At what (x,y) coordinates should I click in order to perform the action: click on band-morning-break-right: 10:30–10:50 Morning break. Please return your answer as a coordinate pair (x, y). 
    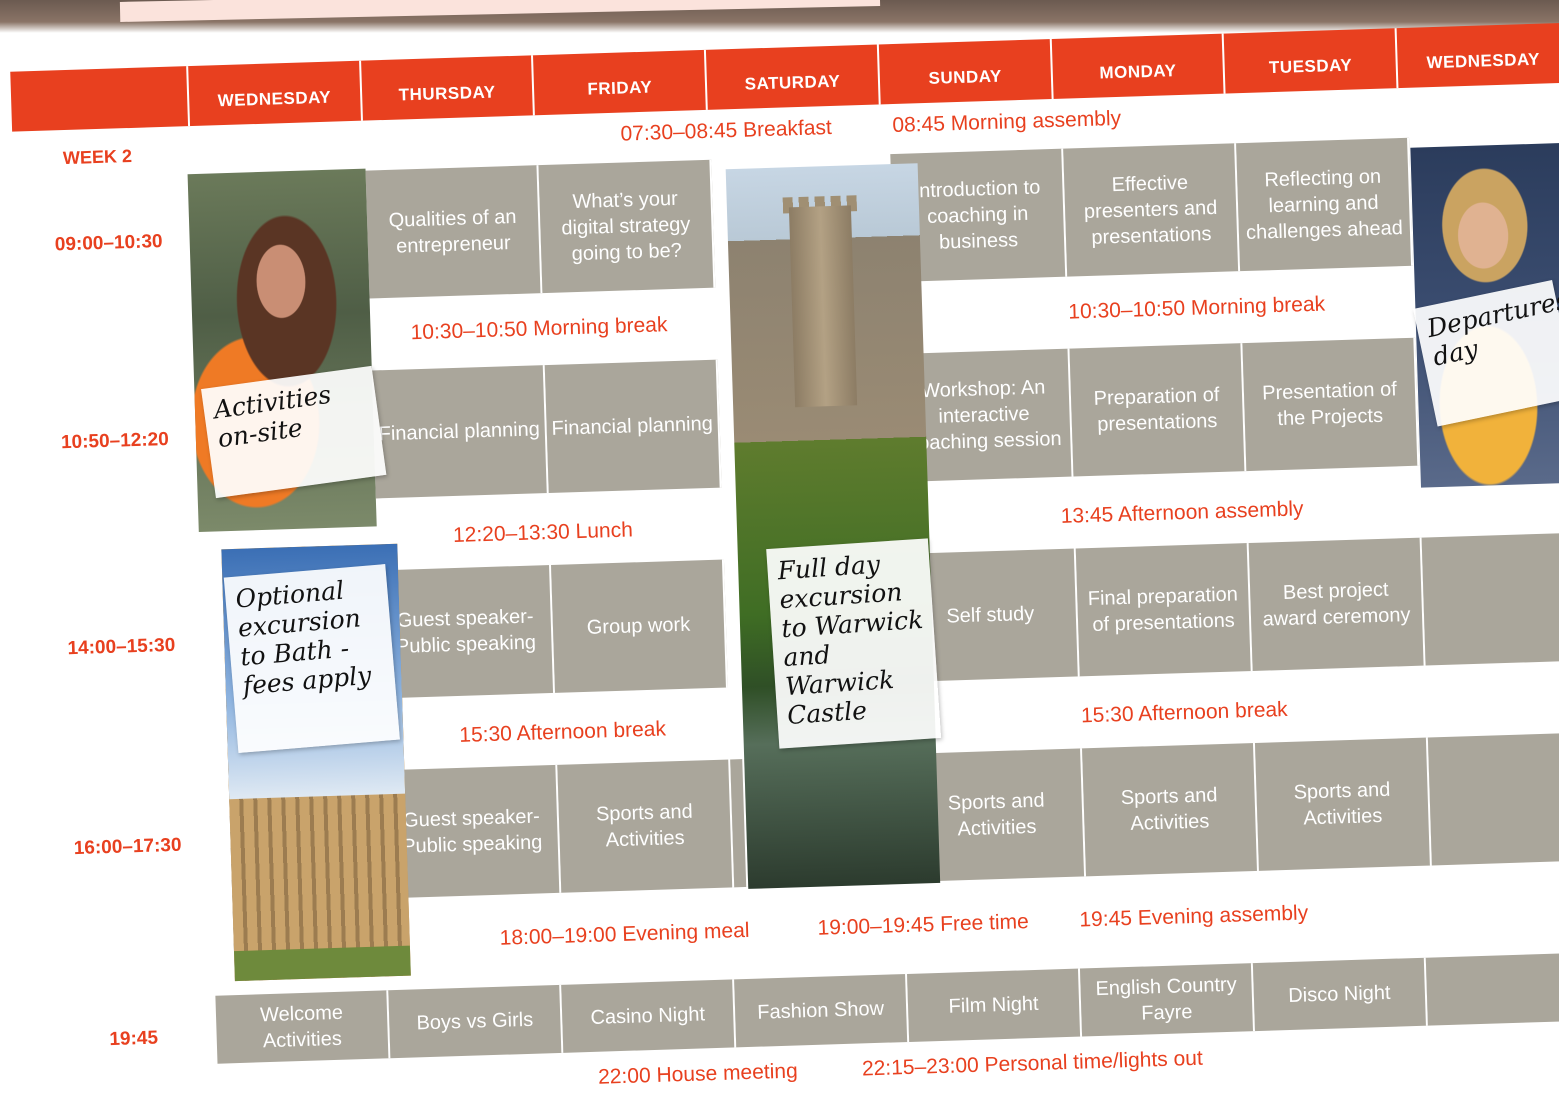
    Looking at the image, I should click on (1196, 308).